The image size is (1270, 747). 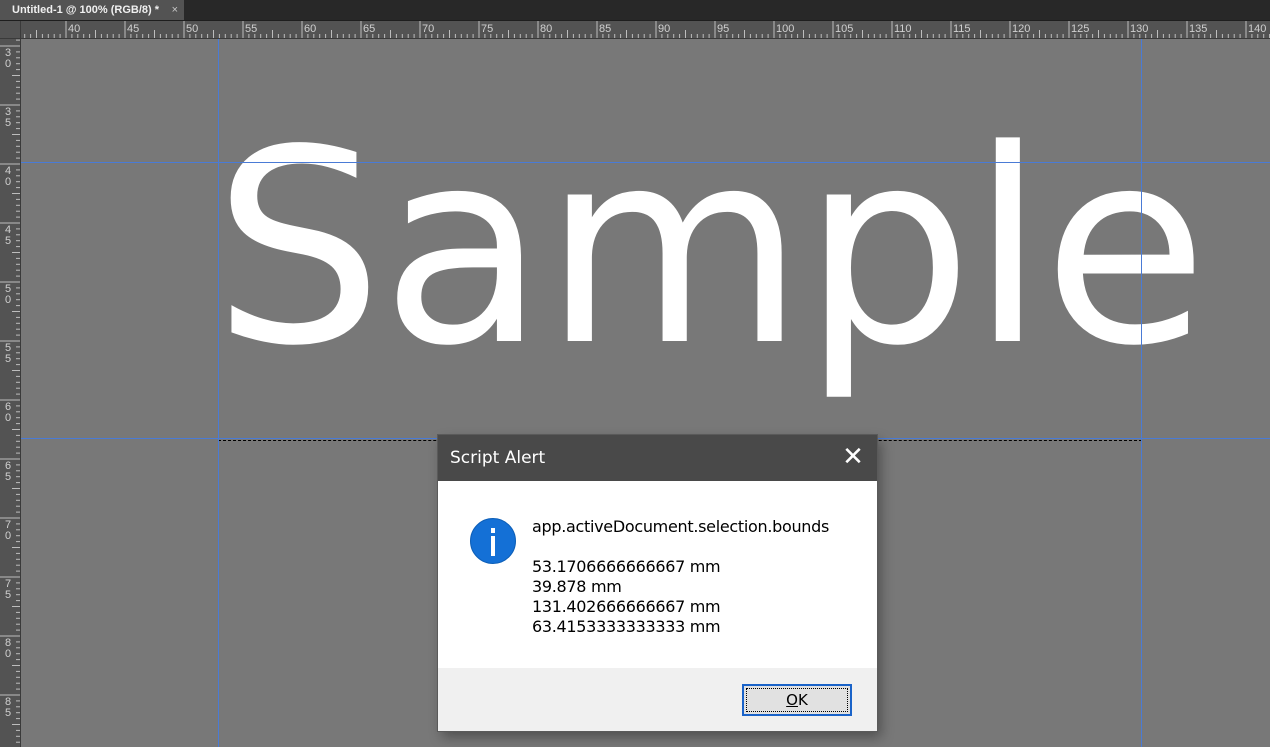 What do you see at coordinates (785, 29) in the screenshot?
I see `ruler-label: 100` at bounding box center [785, 29].